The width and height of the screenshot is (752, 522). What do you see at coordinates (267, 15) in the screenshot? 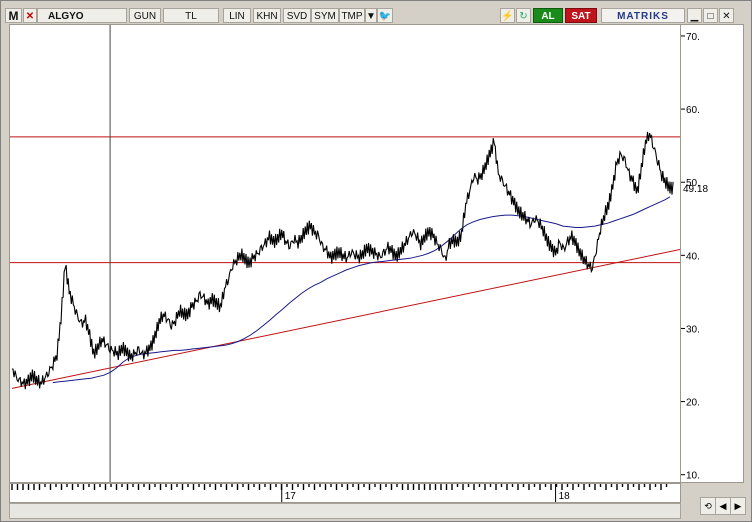
I see `khn-button: KHN` at bounding box center [267, 15].